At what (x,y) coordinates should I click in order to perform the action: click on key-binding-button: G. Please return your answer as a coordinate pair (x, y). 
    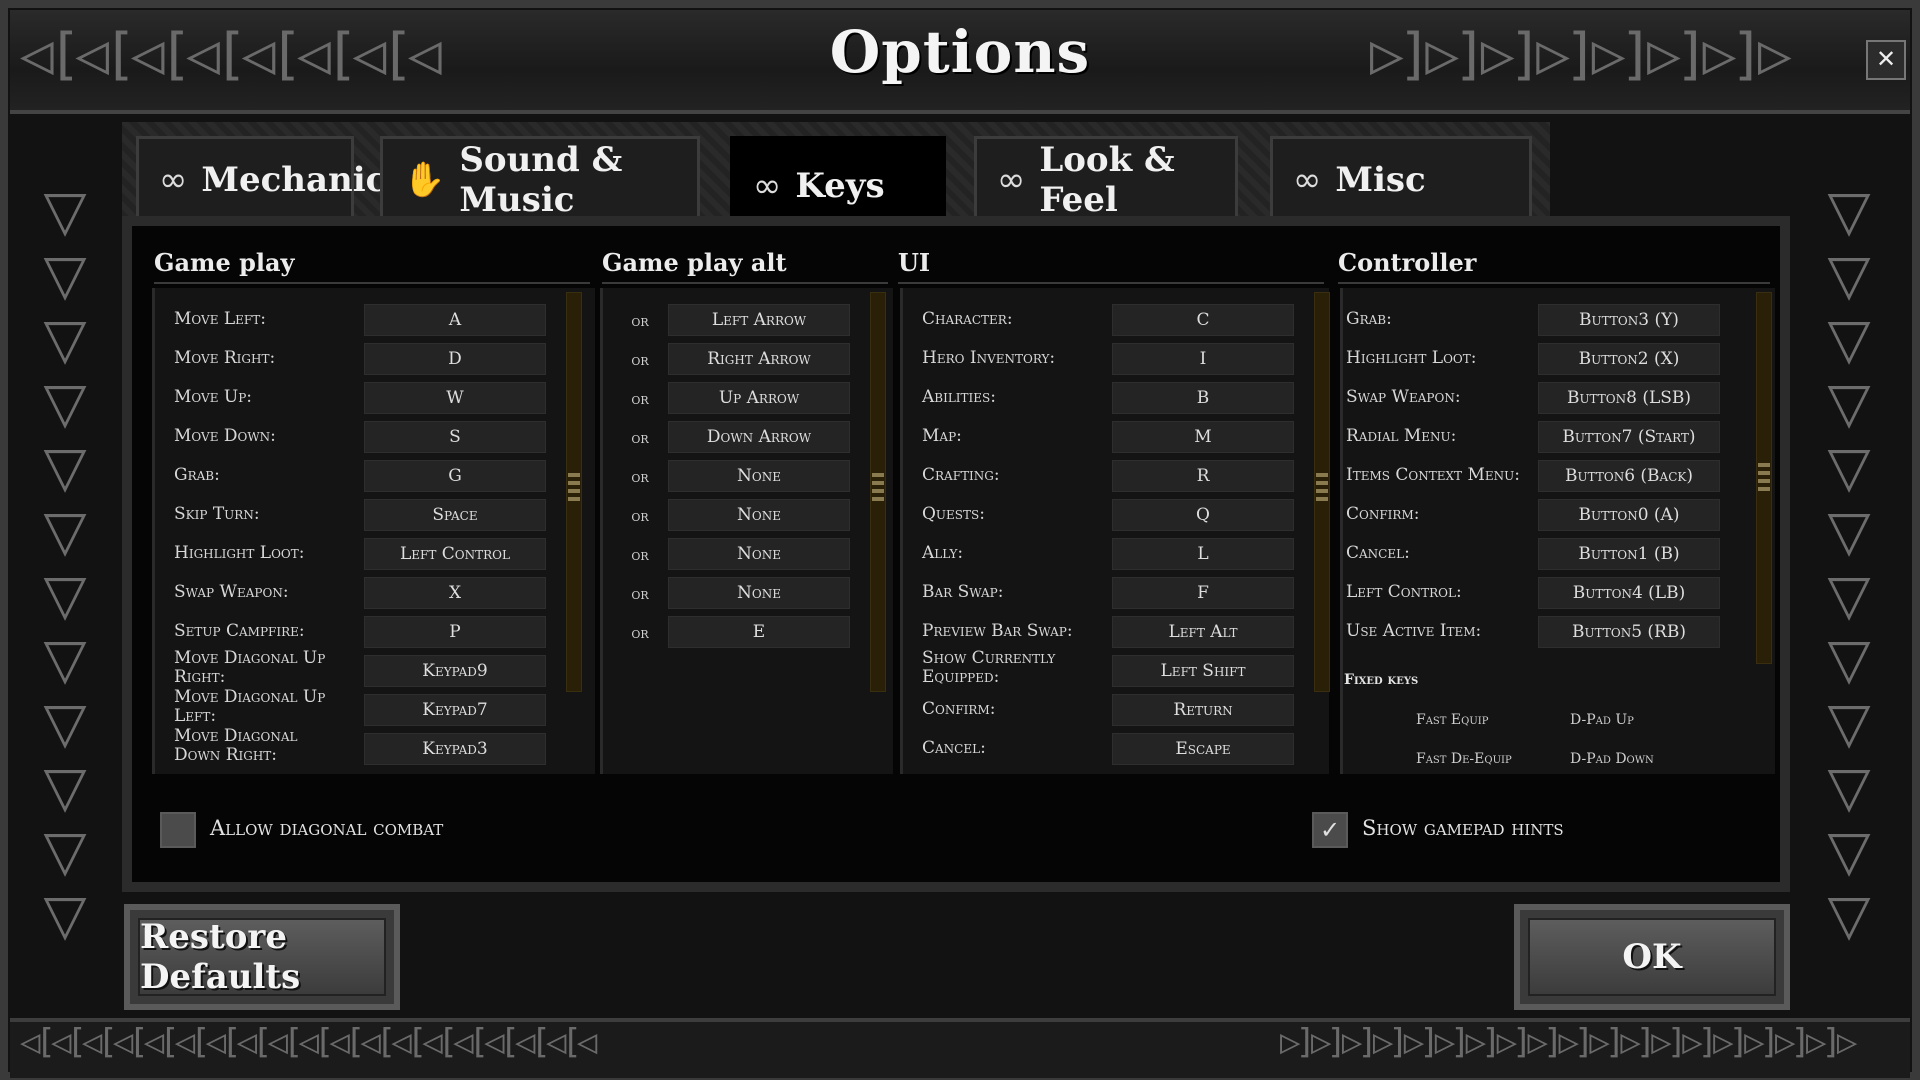
    Looking at the image, I should click on (455, 476).